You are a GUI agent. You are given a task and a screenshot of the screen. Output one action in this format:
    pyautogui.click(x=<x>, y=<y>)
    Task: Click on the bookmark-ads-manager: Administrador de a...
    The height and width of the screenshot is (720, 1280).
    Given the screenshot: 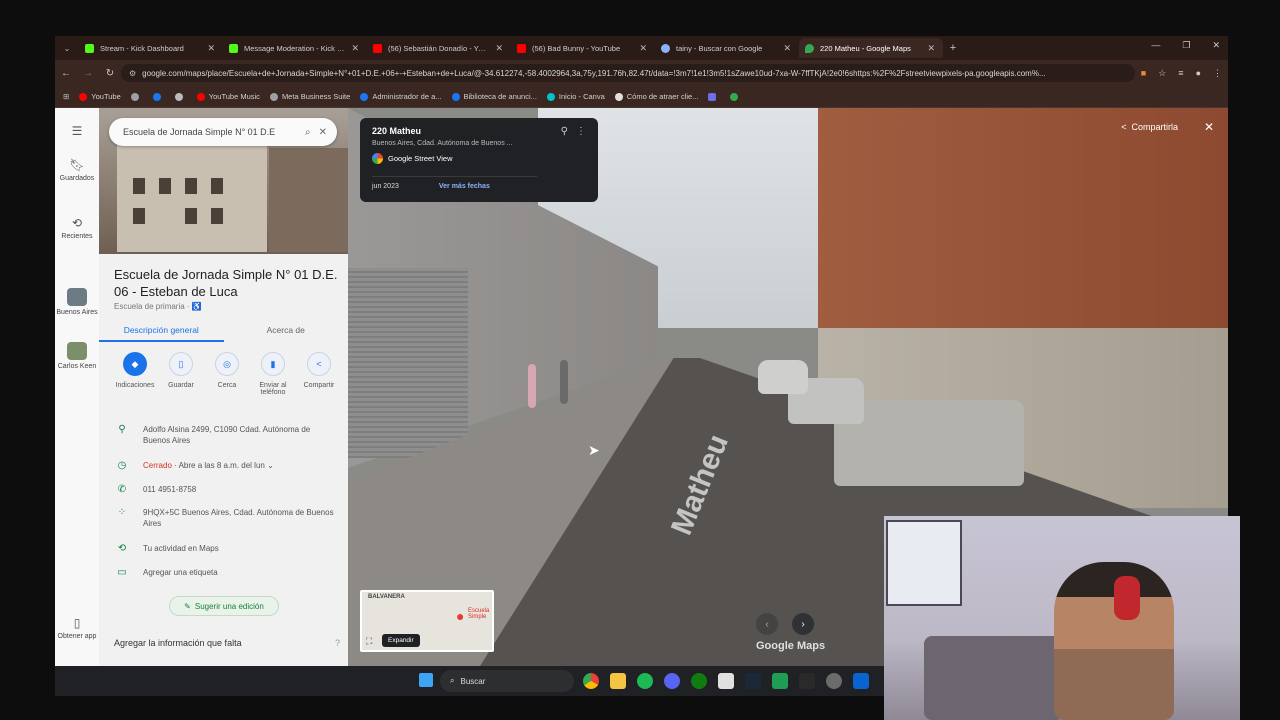 What is the action you would take?
    pyautogui.click(x=401, y=96)
    